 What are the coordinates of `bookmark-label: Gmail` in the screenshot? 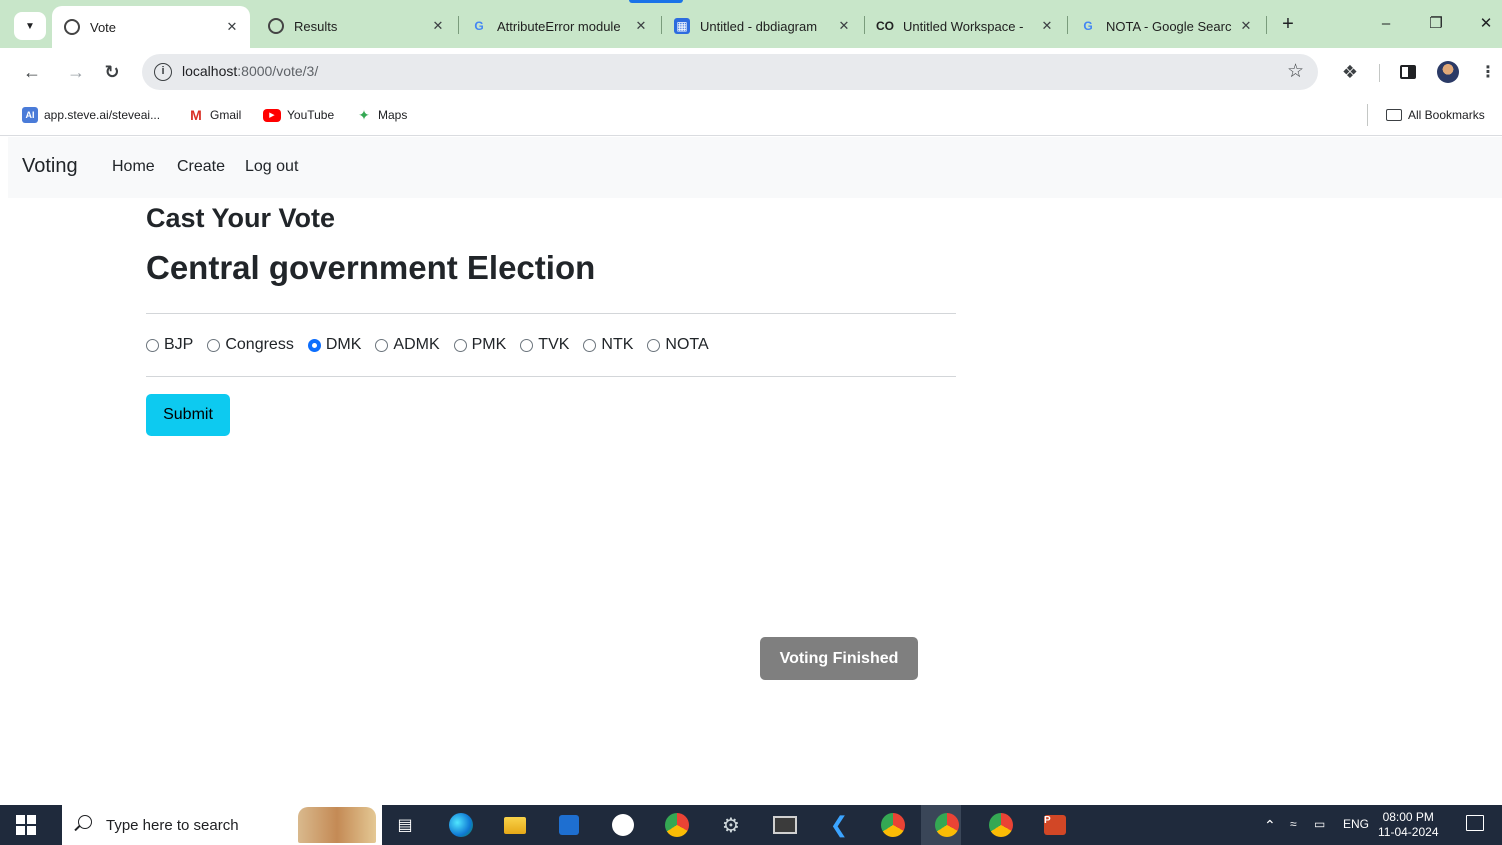 It's located at (226, 115).